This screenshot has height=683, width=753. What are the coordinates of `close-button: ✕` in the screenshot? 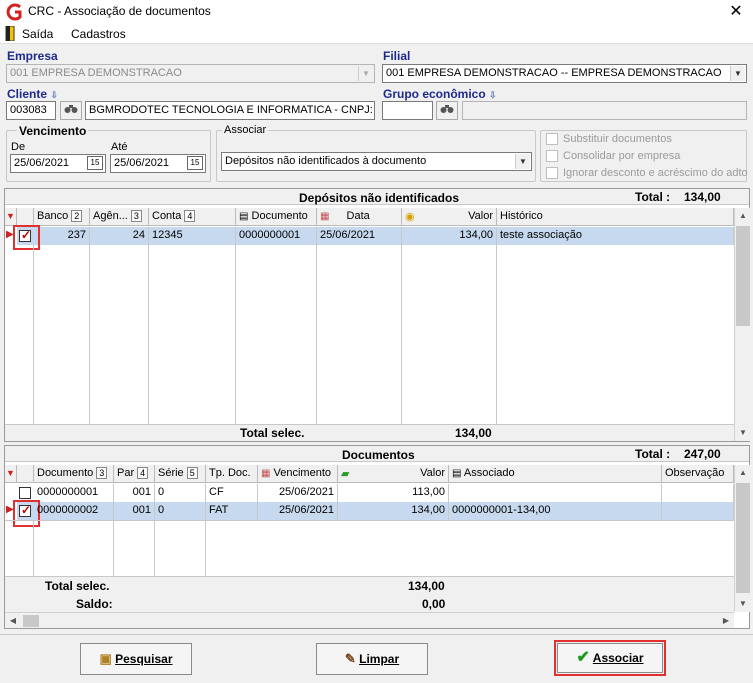 It's located at (736, 12).